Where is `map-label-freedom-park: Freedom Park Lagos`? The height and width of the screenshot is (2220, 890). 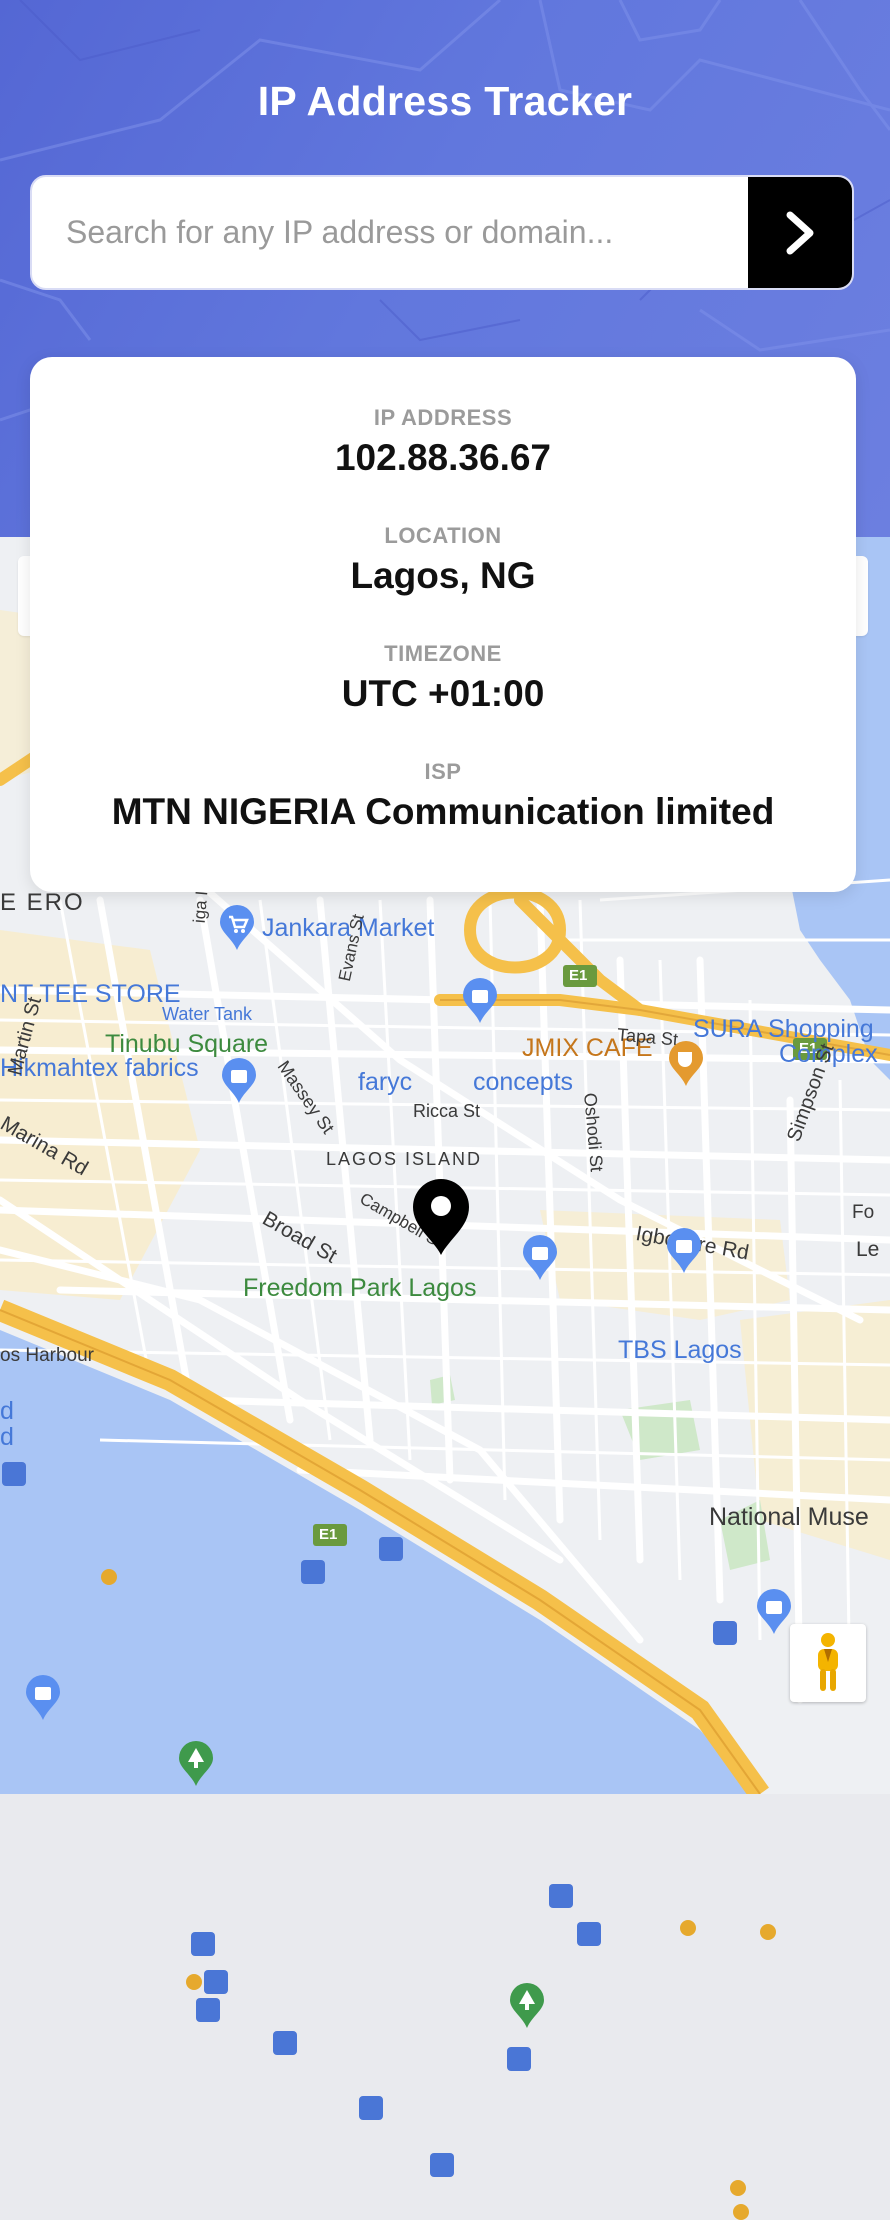
map-label-freedom-park: Freedom Park Lagos is located at coordinates (359, 1288).